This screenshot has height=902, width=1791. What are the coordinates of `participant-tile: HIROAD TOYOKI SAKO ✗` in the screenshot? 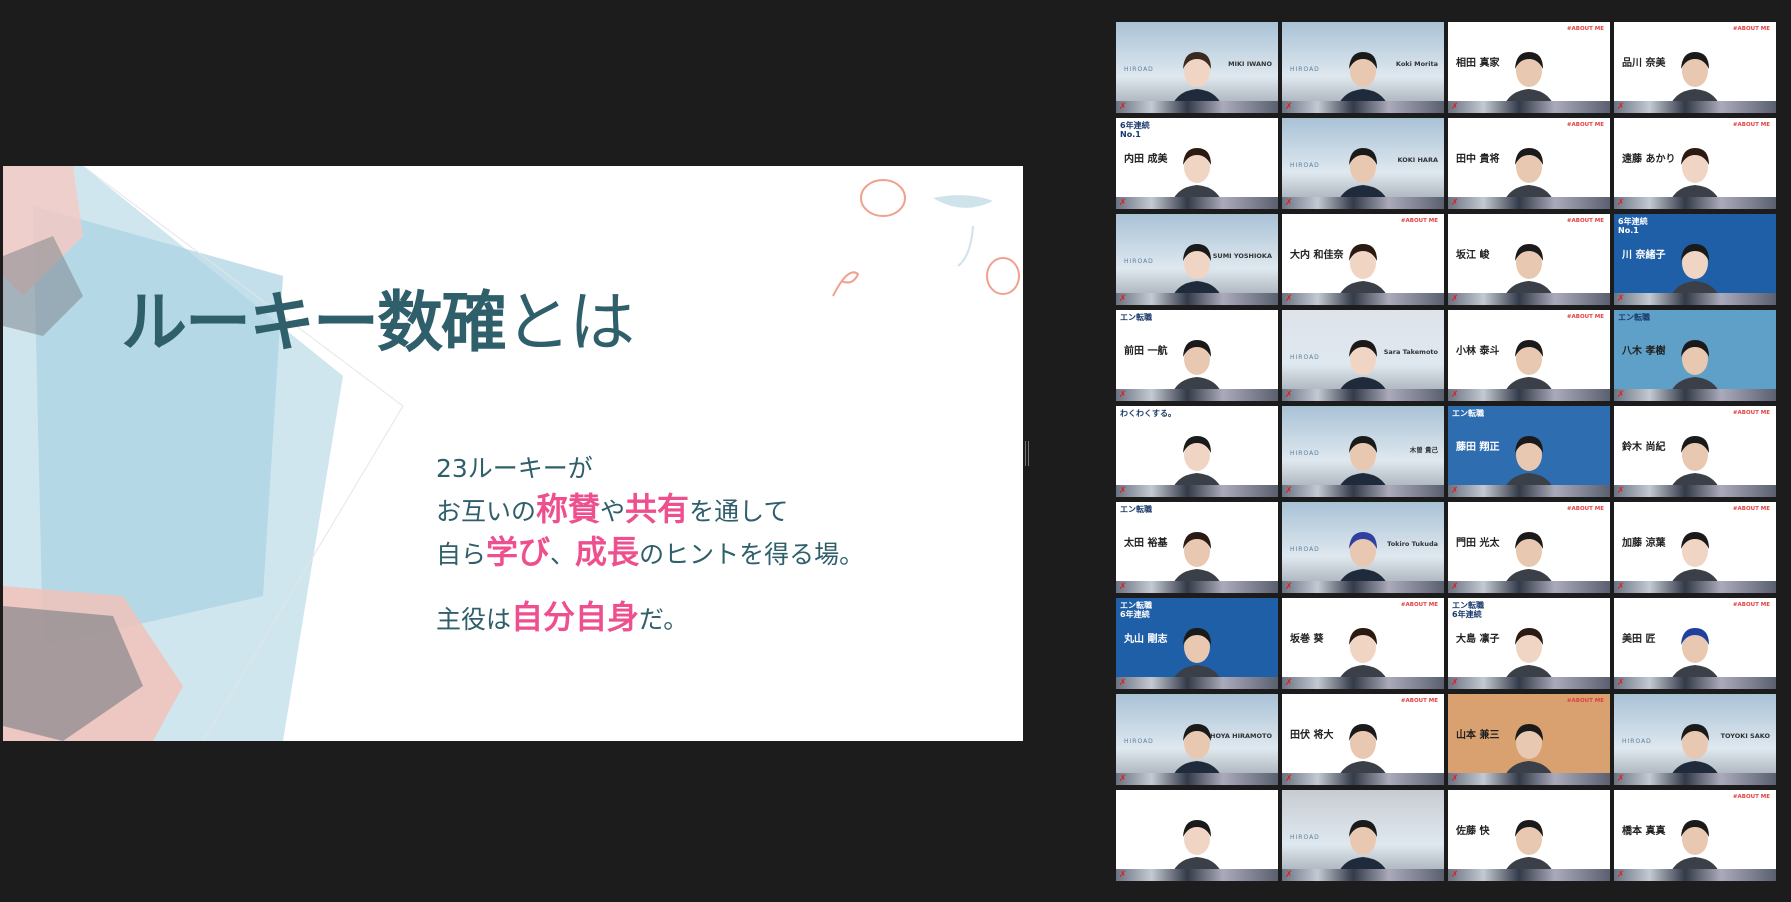 It's located at (1695, 739).